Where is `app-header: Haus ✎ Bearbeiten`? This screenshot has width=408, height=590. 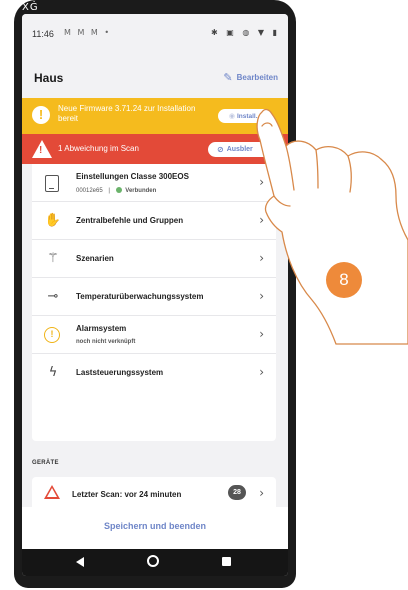 app-header: Haus ✎ Bearbeiten is located at coordinates (155, 75).